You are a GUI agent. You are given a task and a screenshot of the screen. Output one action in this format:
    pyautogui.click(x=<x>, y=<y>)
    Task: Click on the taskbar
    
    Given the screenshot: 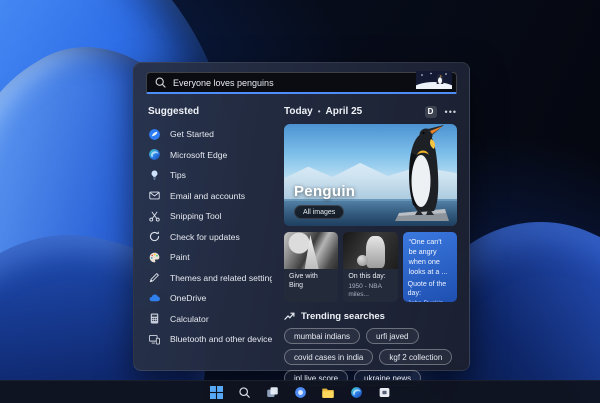 What is the action you would take?
    pyautogui.click(x=300, y=391)
    